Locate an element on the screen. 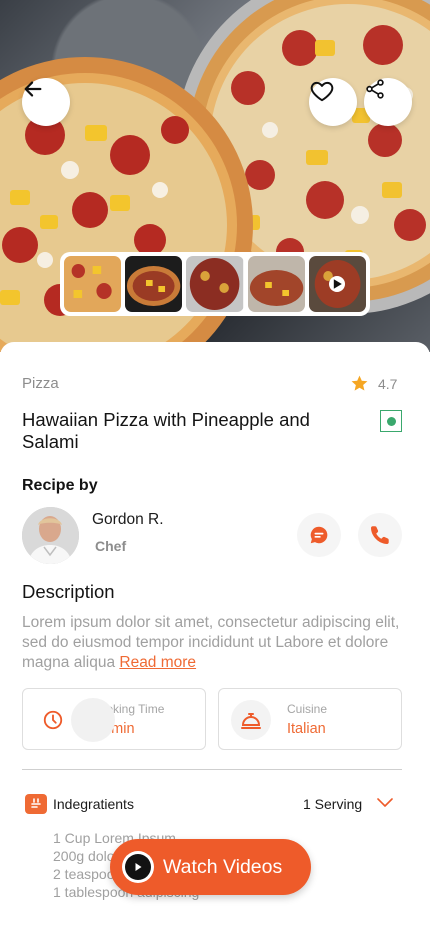  recipe-category: Pizza is located at coordinates (40, 383).